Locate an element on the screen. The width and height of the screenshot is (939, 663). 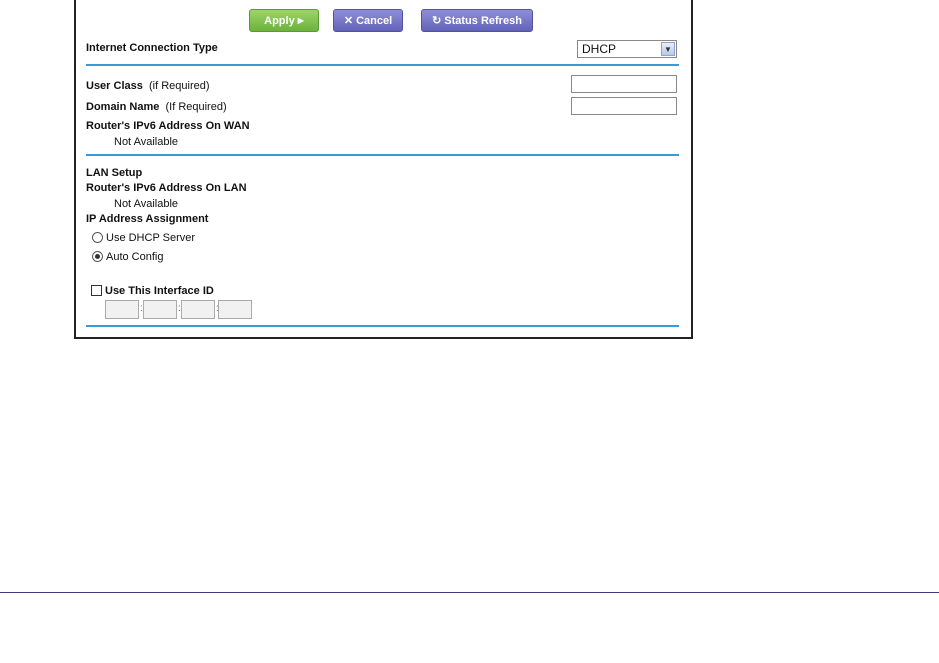
use-interface-id-label: Use This Interface ID is located at coordinates (159, 291).